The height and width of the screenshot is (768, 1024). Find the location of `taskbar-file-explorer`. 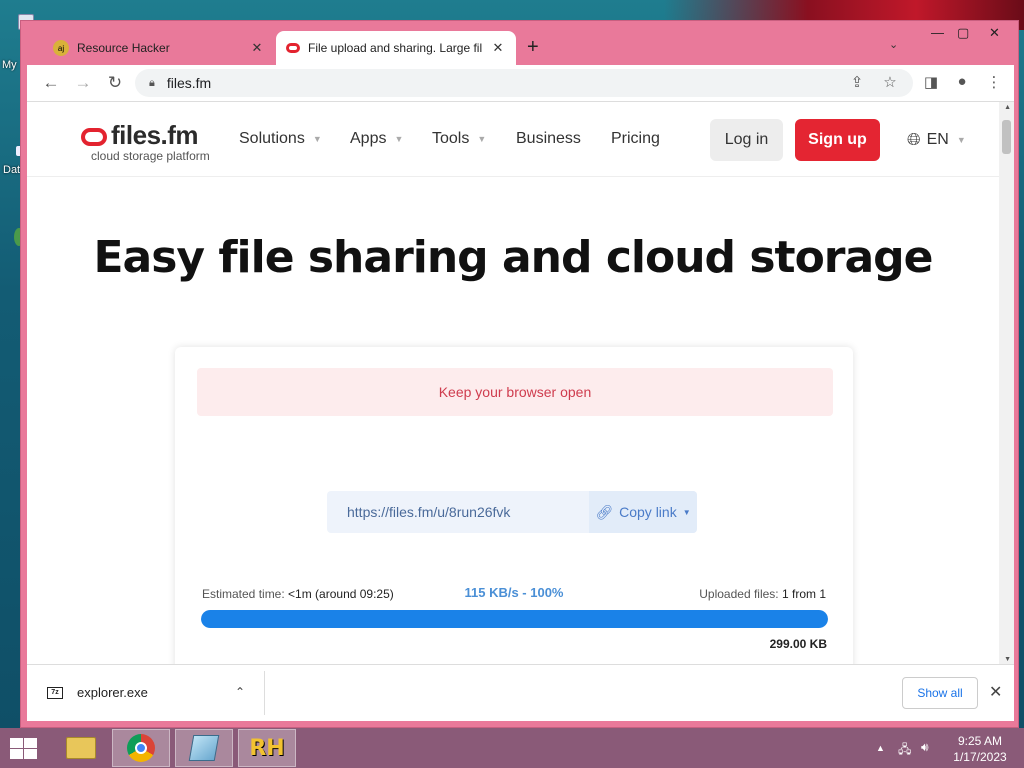

taskbar-file-explorer is located at coordinates (81, 748).